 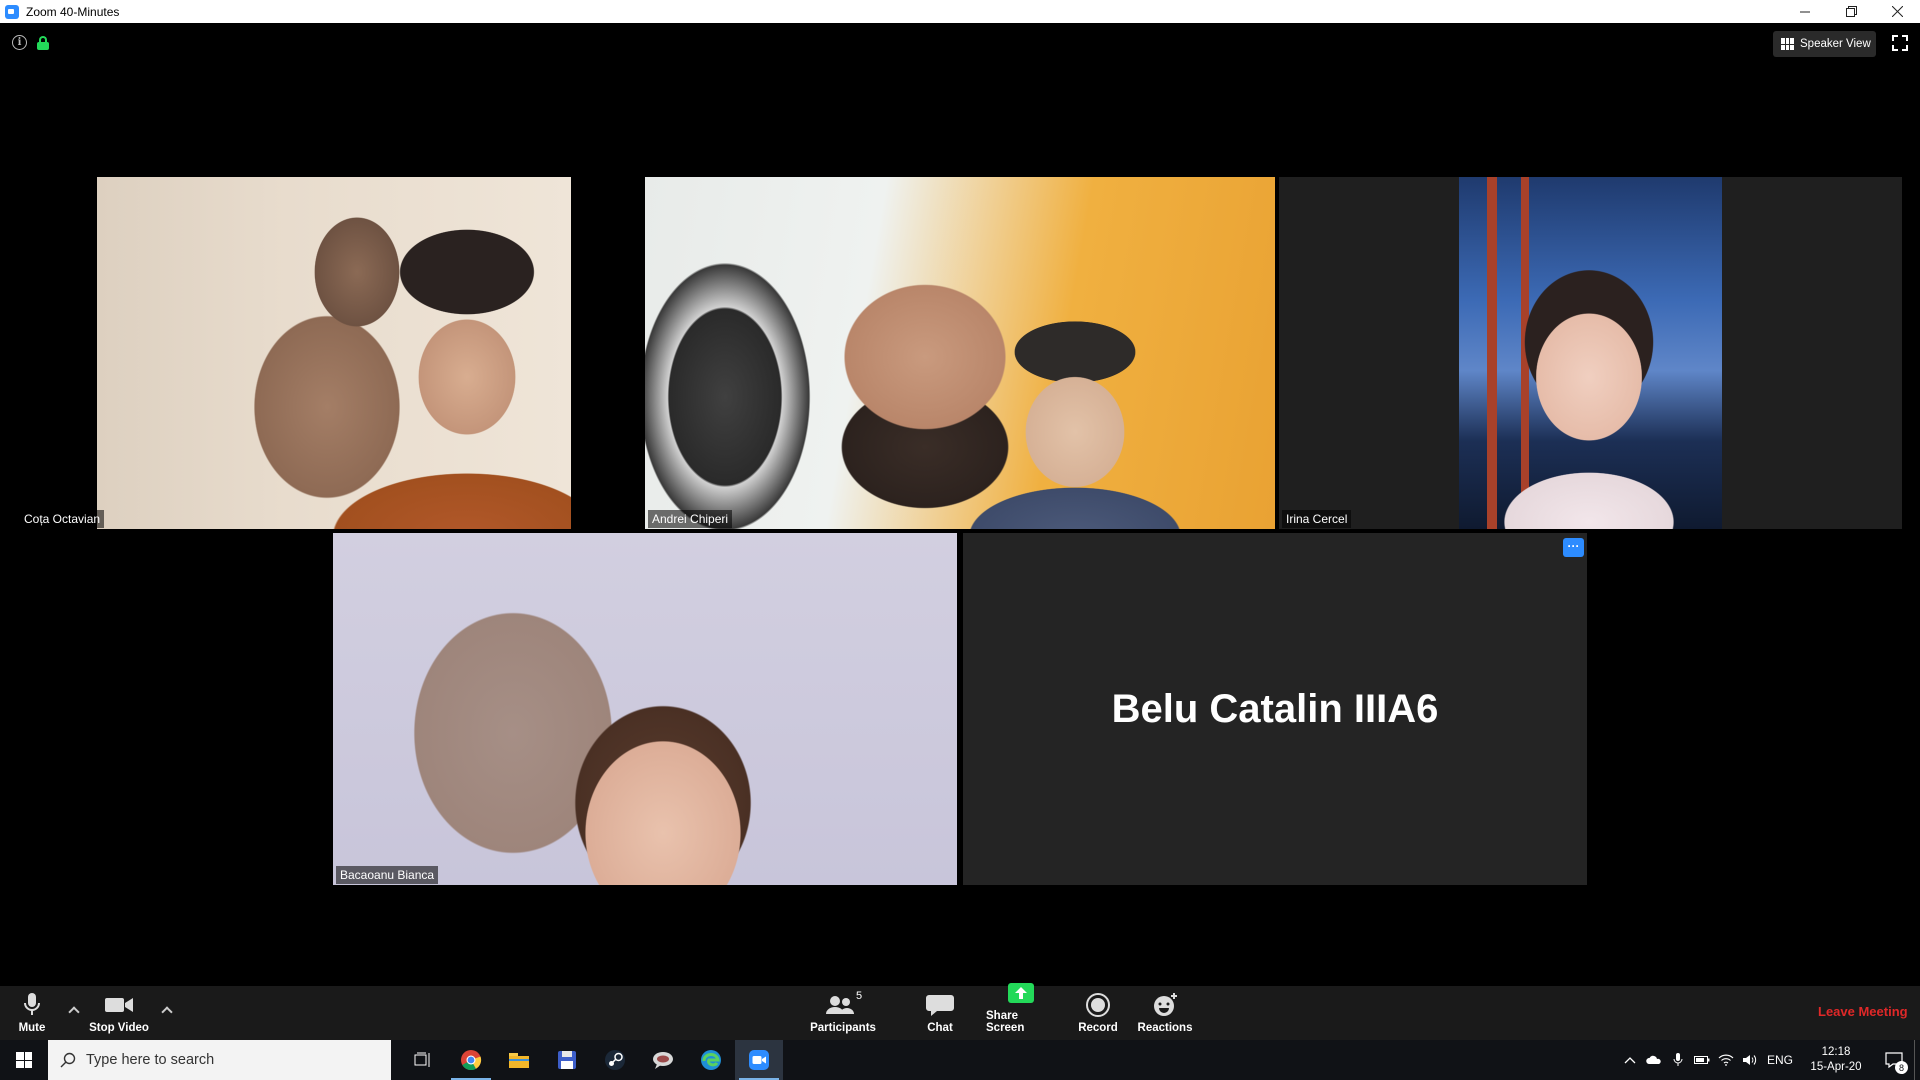 I want to click on record-icon, so click(x=1098, y=1005).